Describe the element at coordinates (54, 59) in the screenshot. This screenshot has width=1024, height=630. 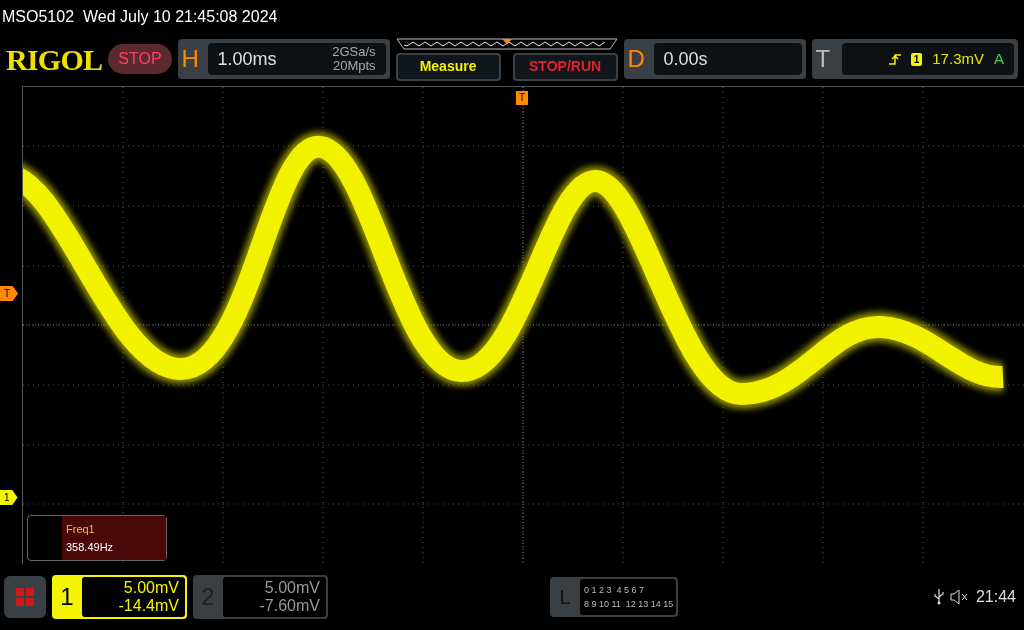
I see `logo: RIGOL` at that location.